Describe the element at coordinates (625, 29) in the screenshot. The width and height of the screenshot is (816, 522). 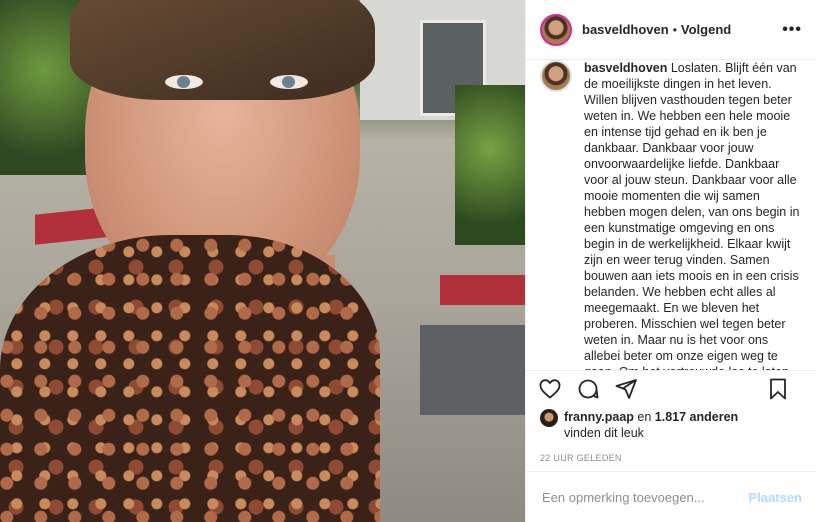
I see `author-username: basveldhoven` at that location.